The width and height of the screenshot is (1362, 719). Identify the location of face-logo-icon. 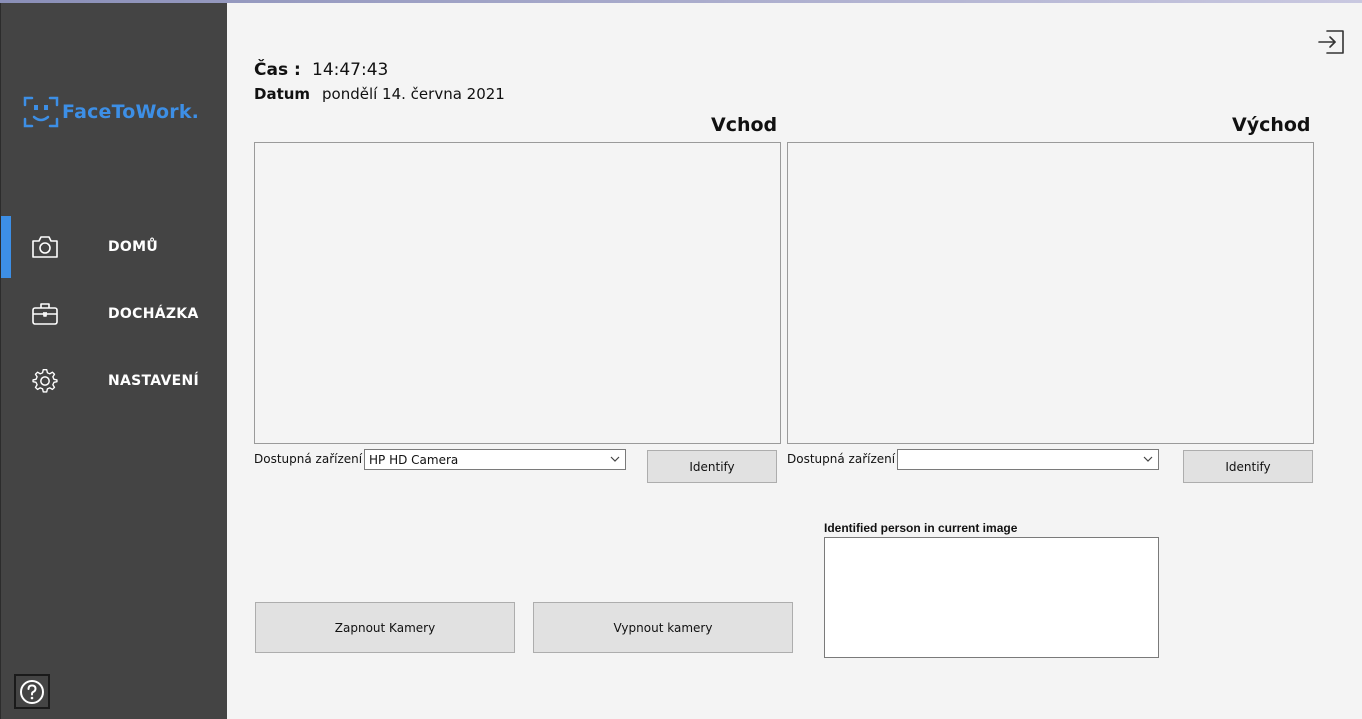
(41, 112).